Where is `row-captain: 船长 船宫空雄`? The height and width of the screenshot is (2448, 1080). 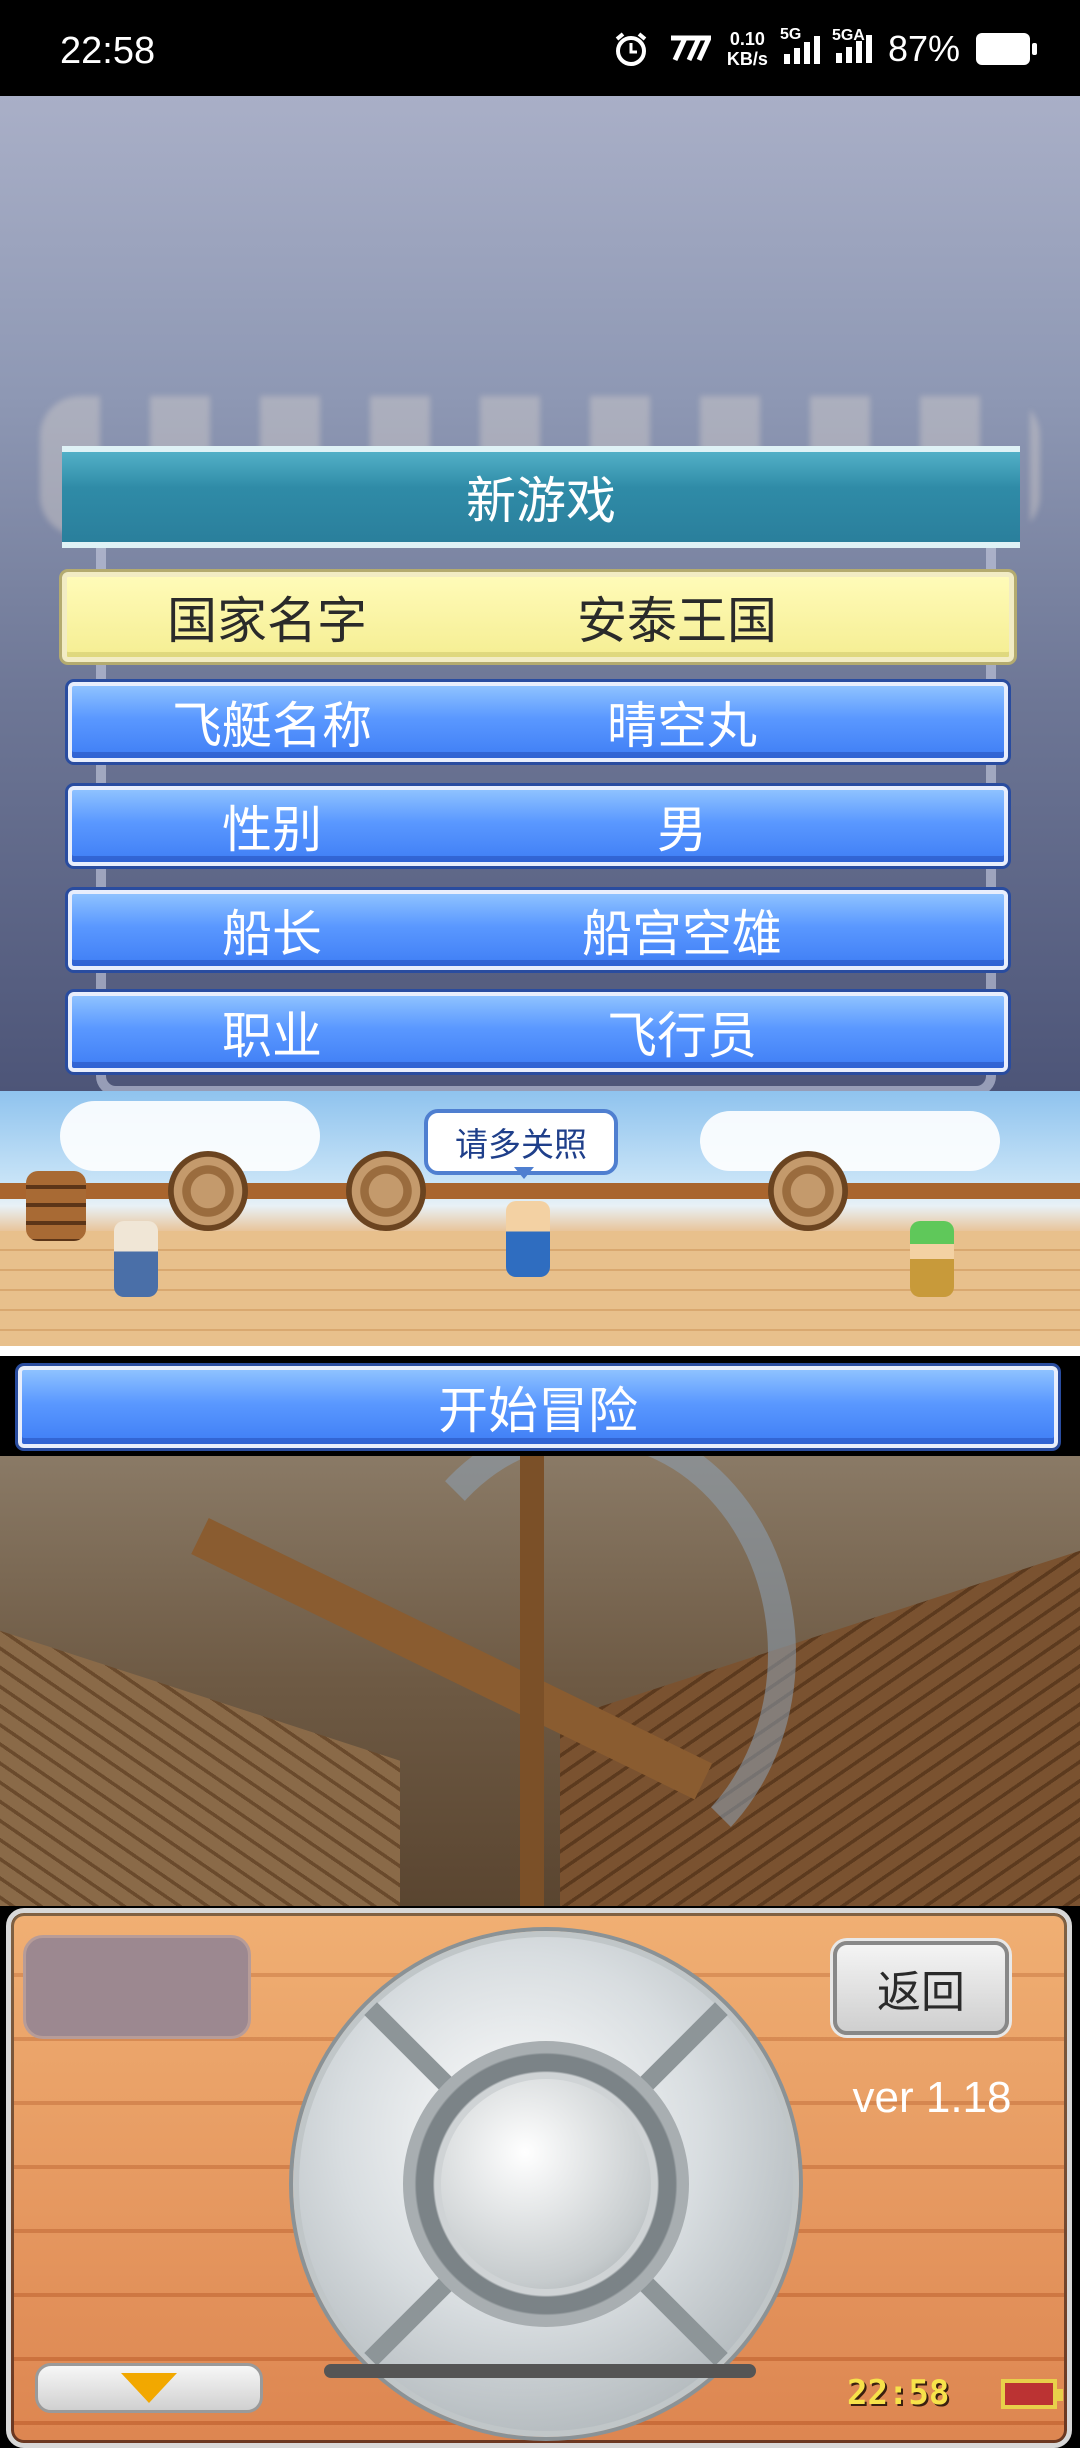 row-captain: 船长 船宫空雄 is located at coordinates (538, 930).